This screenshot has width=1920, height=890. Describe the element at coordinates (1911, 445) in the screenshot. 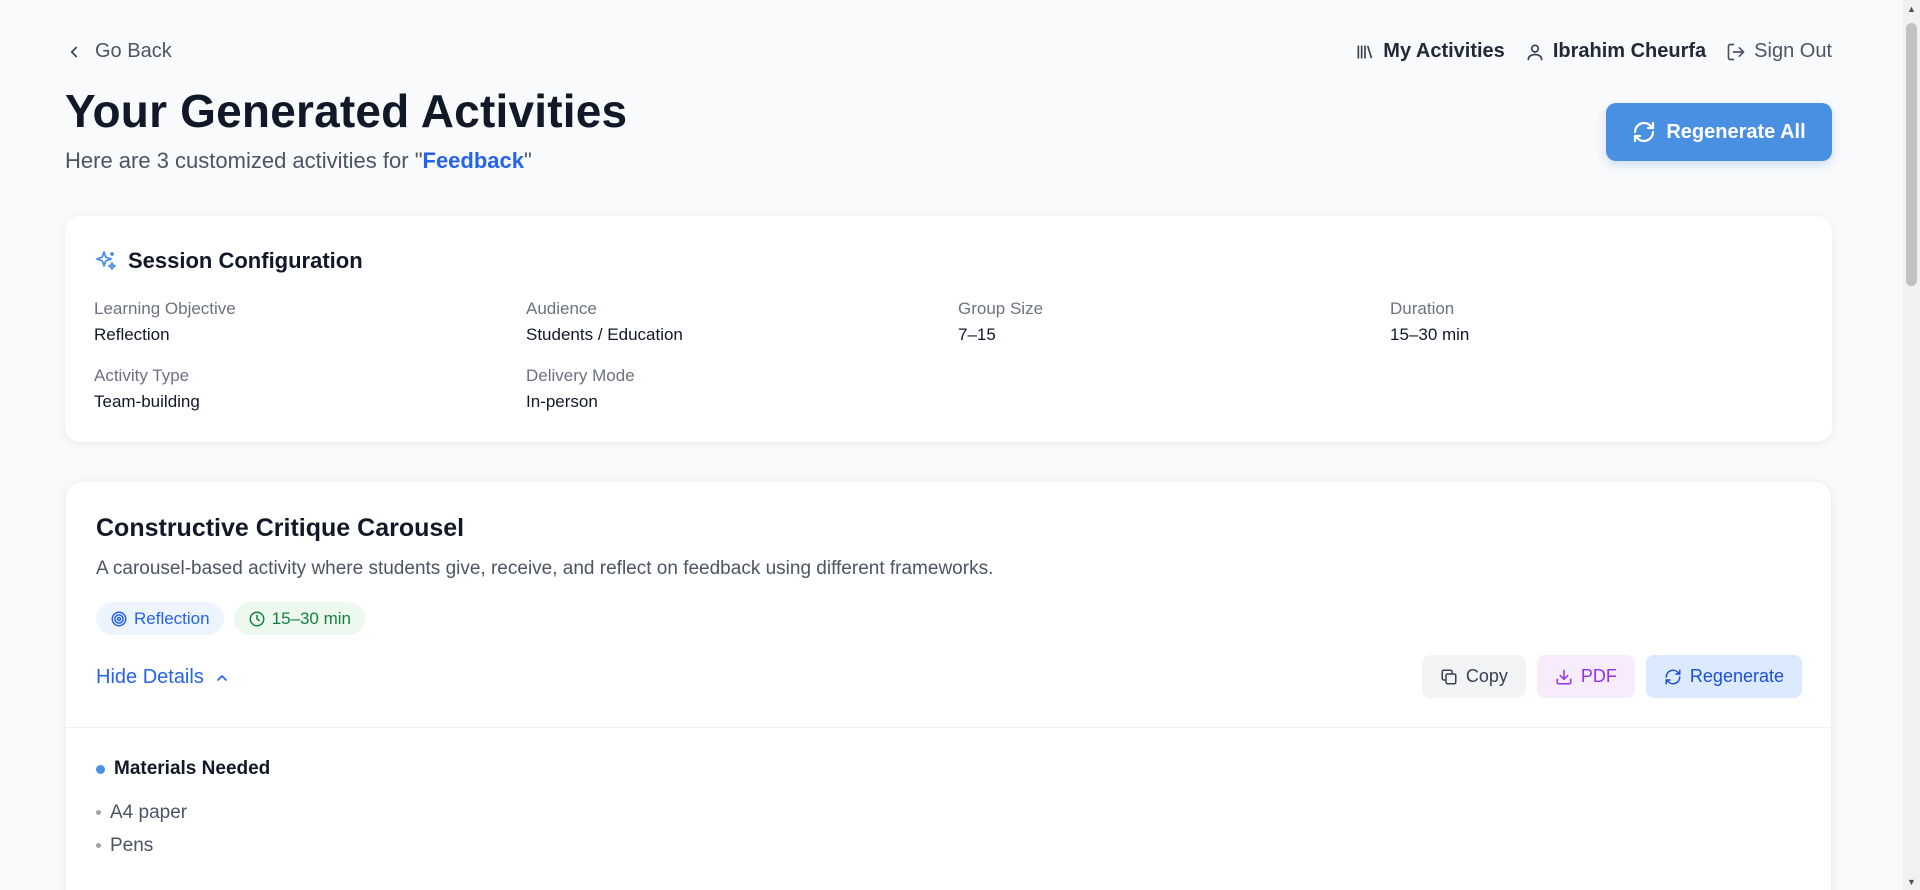

I see `page-scrollbar: ▲ ▼` at that location.